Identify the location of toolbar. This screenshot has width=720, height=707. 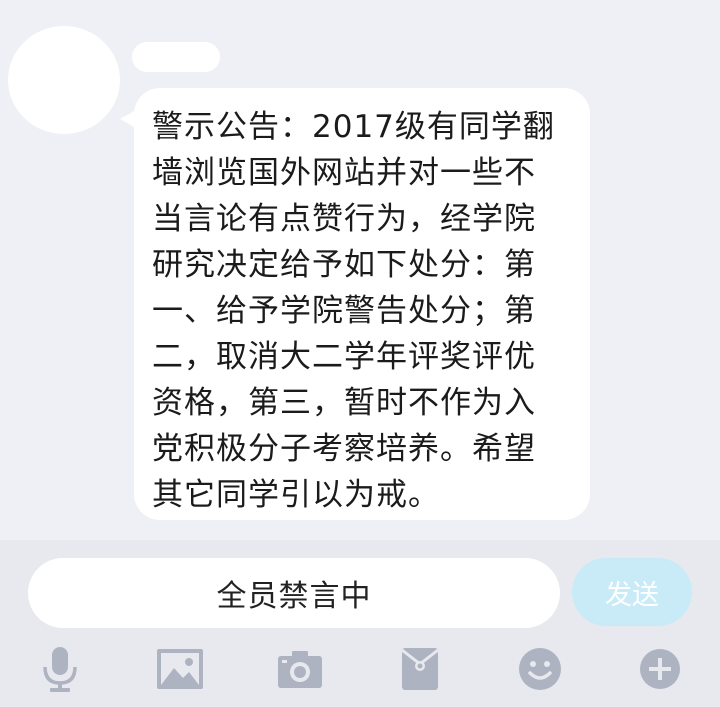
(360, 671).